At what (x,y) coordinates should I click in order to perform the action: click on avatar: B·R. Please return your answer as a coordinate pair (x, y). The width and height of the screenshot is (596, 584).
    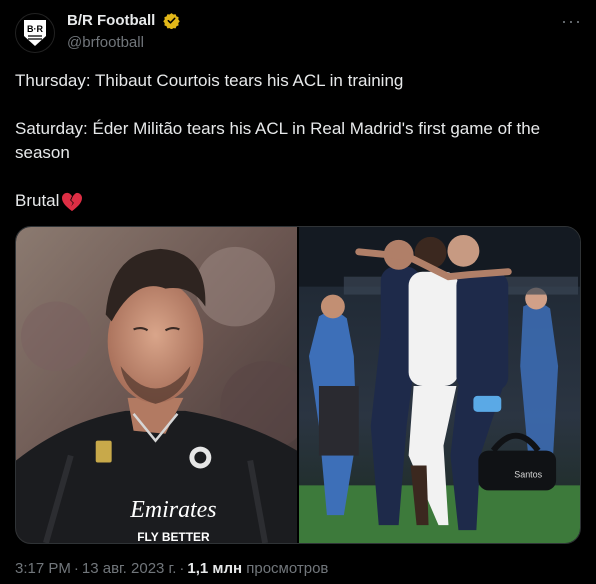
    Looking at the image, I should click on (35, 33).